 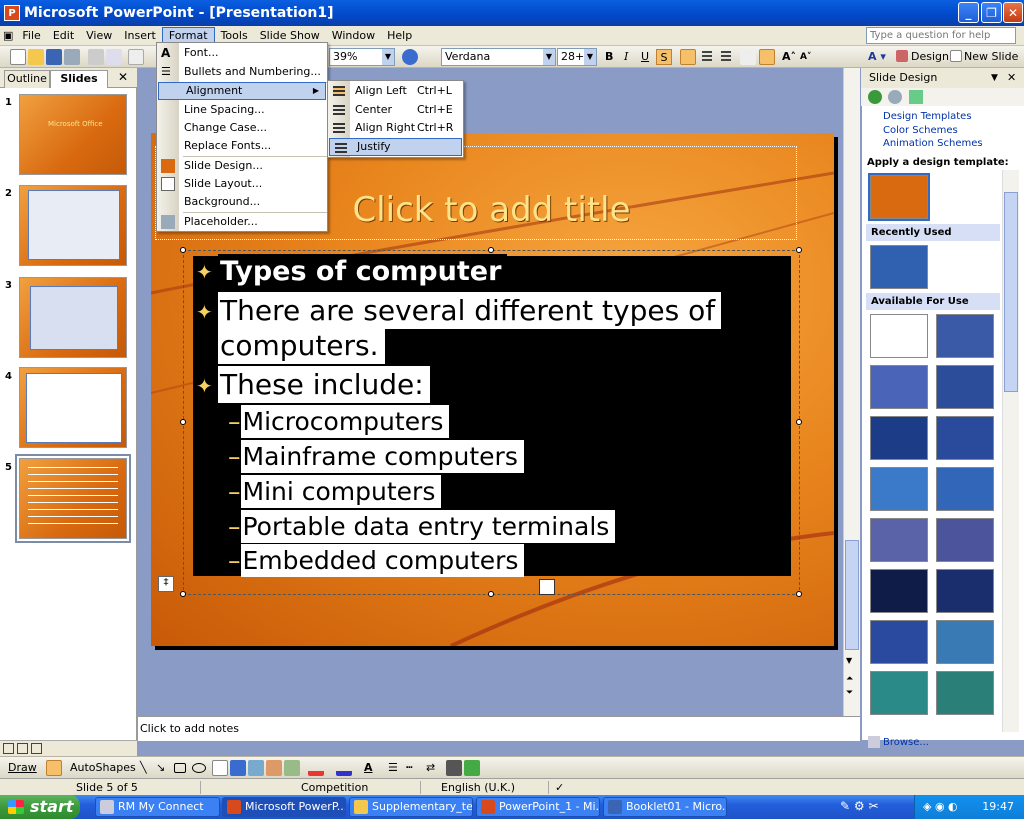 What do you see at coordinates (96, 57) in the screenshot?
I see `print-icon` at bounding box center [96, 57].